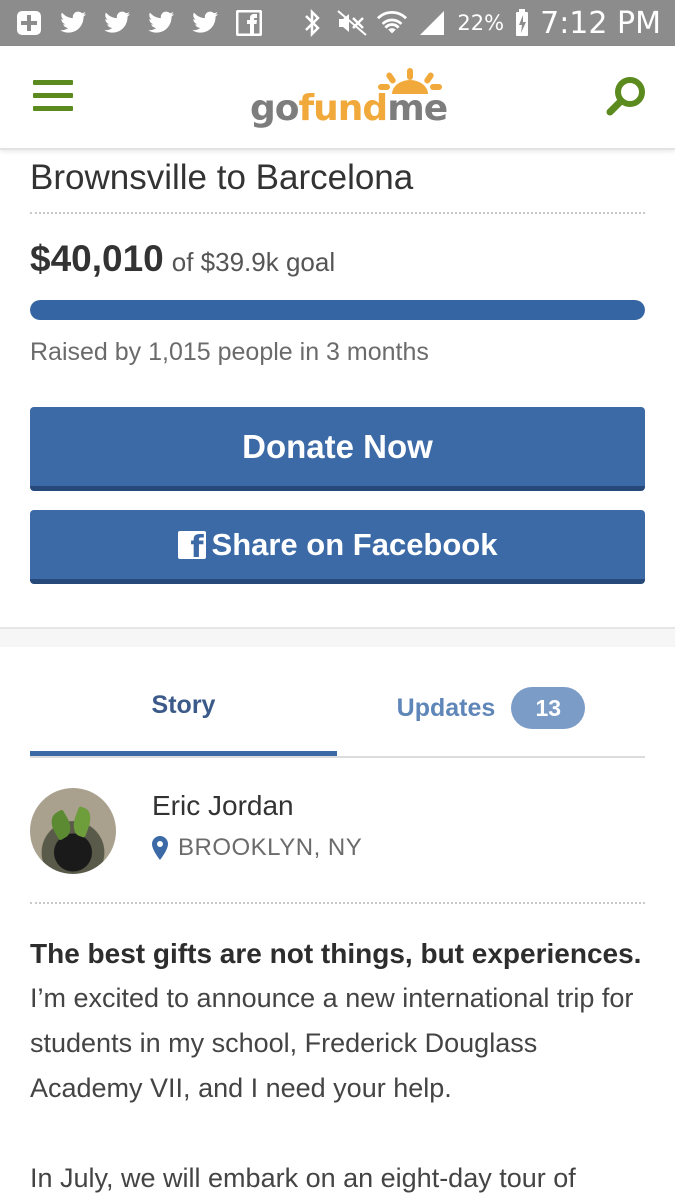  I want to click on bluetooth-icon, so click(312, 23).